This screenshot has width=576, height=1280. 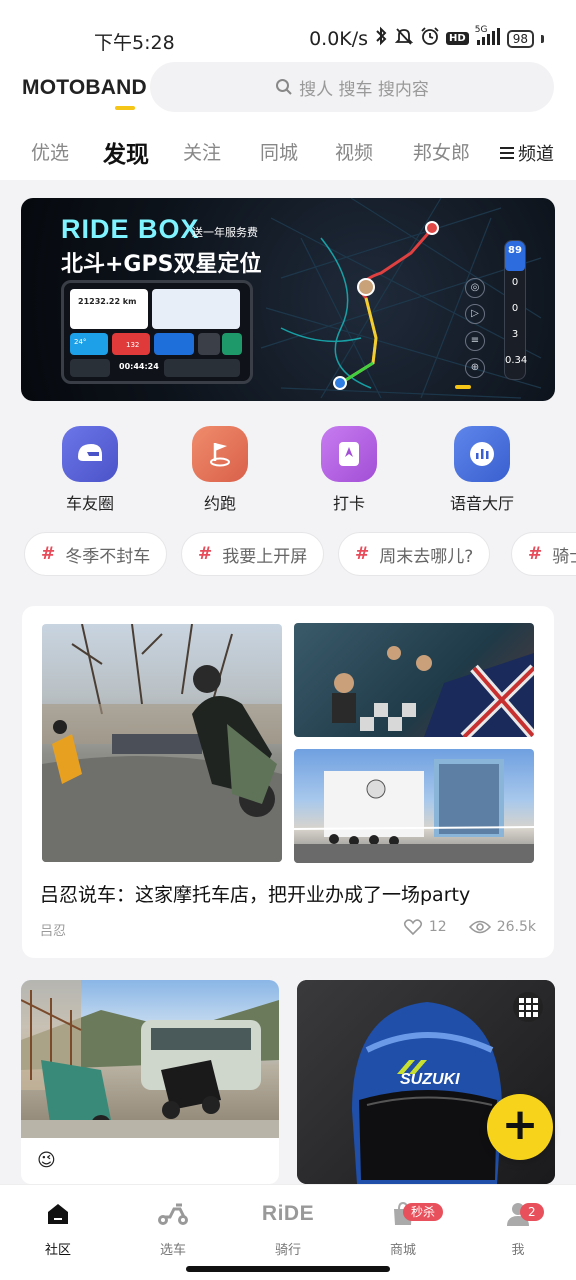 I want to click on rider-avatar-pin, so click(x=366, y=287).